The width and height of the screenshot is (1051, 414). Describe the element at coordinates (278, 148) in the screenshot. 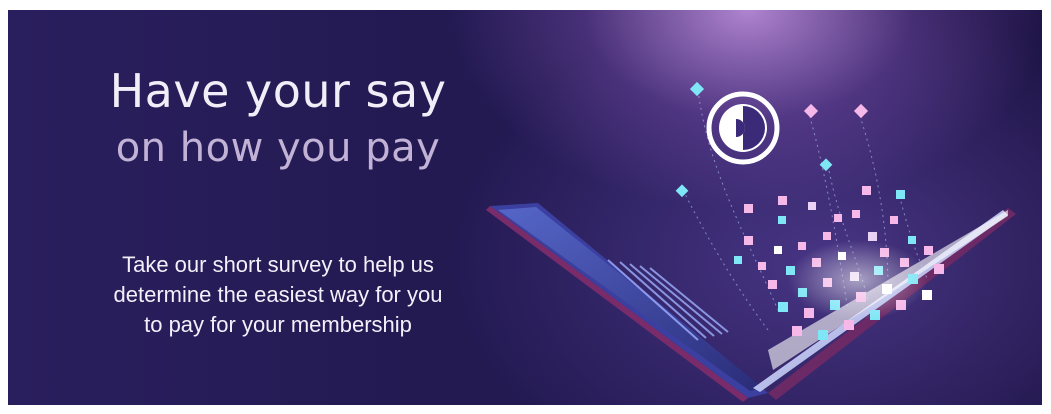

I see `subheadline: on how you pay` at that location.